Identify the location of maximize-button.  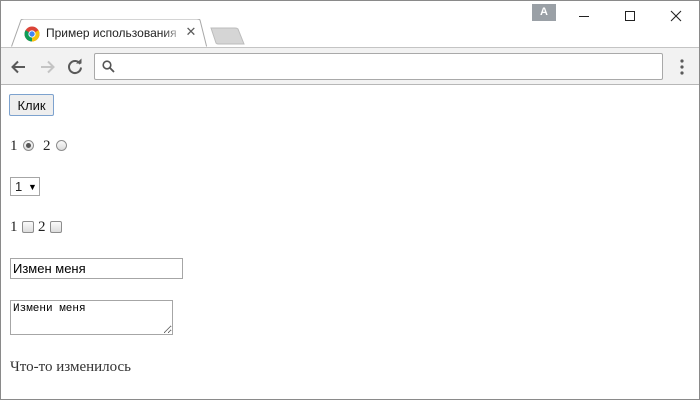
(630, 16).